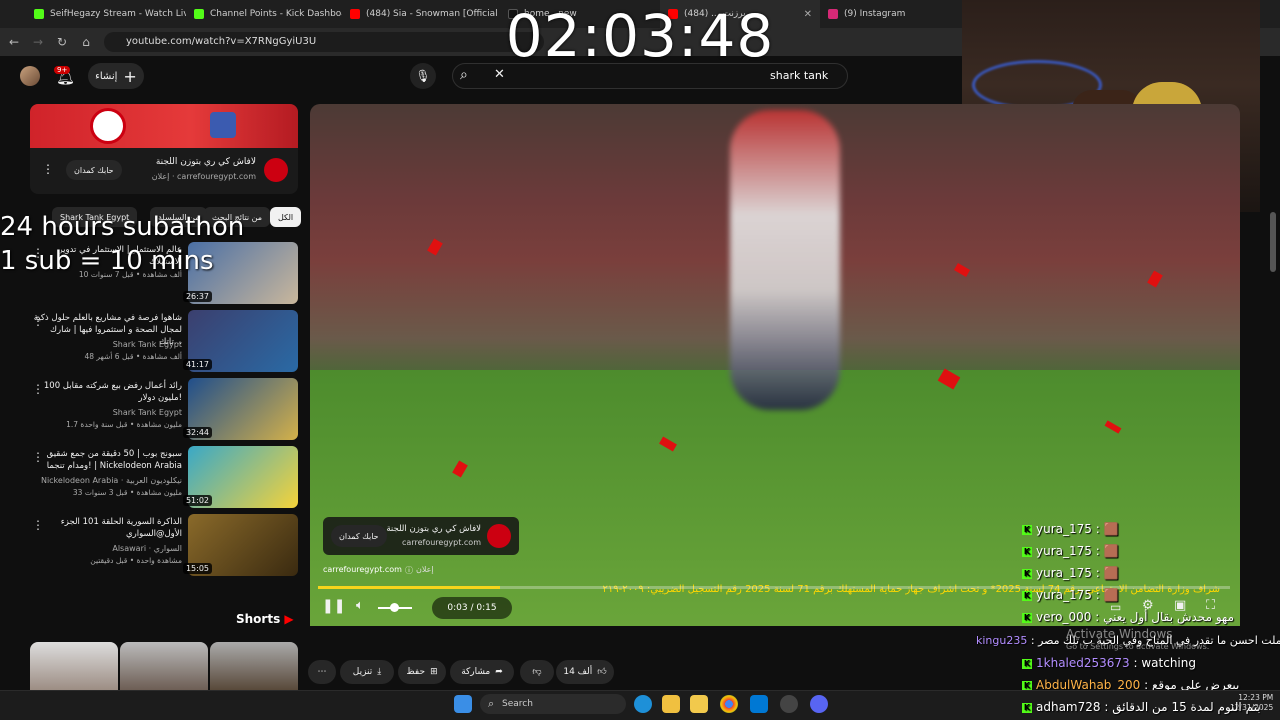  Describe the element at coordinates (106, 14) in the screenshot. I see `tab-seifhegazy: SeifHegazy Stream - Watch Liv✕` at that location.